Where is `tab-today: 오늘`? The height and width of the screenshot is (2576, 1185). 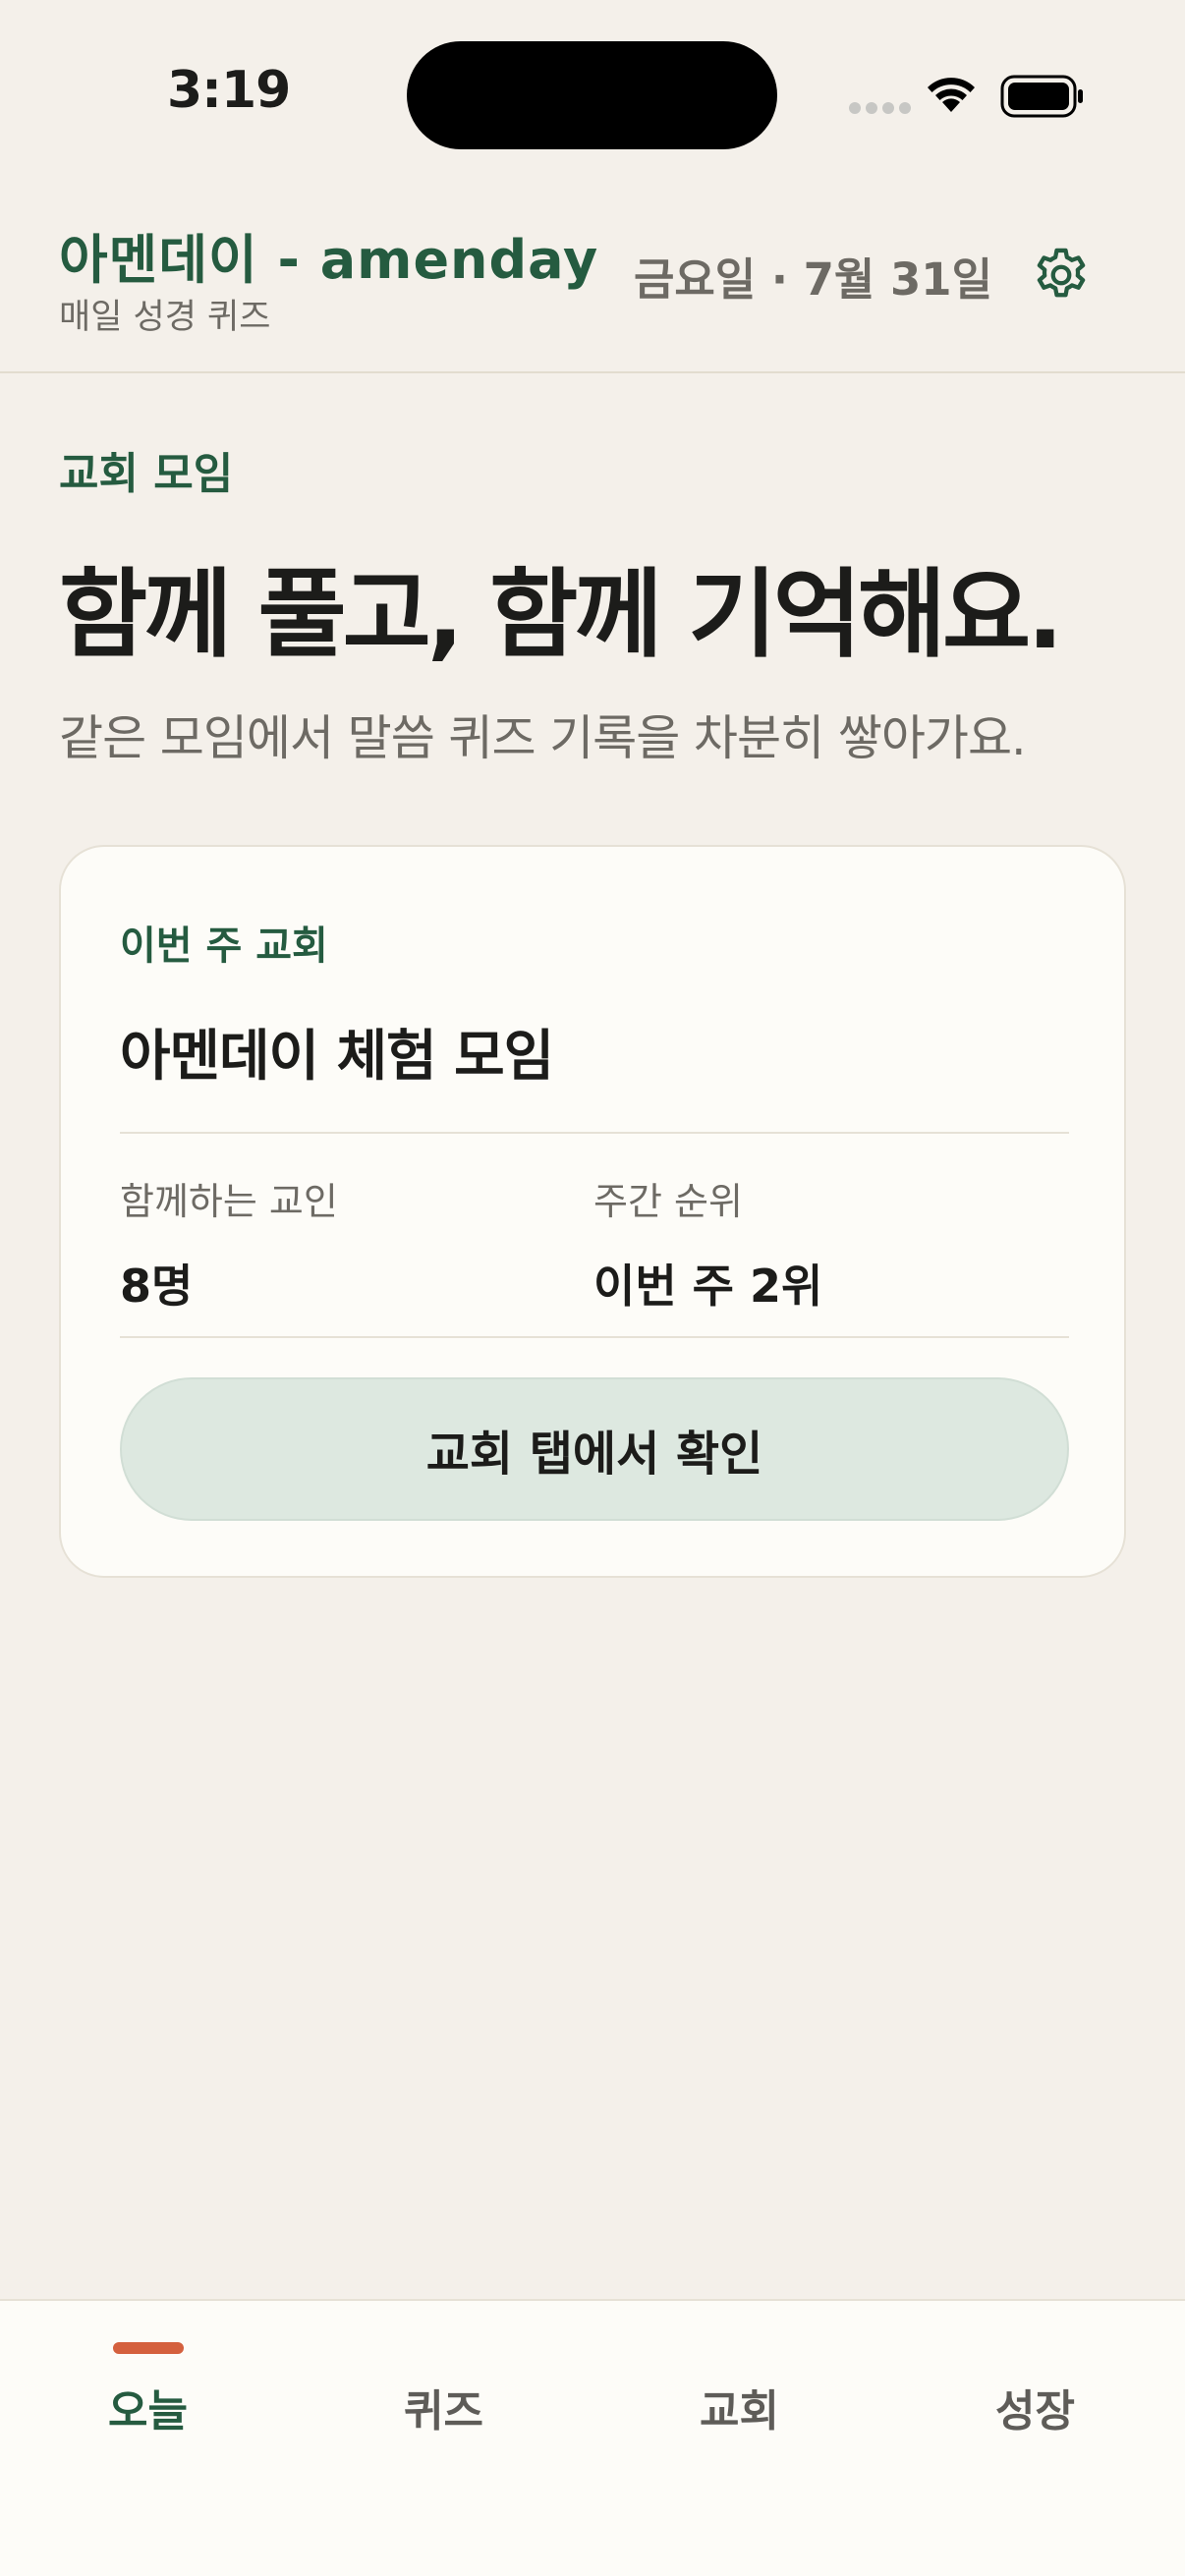 tab-today: 오늘 is located at coordinates (148, 2399).